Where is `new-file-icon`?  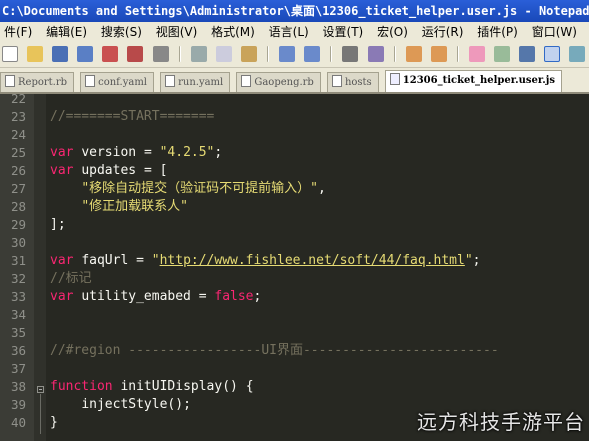 new-file-icon is located at coordinates (10, 54).